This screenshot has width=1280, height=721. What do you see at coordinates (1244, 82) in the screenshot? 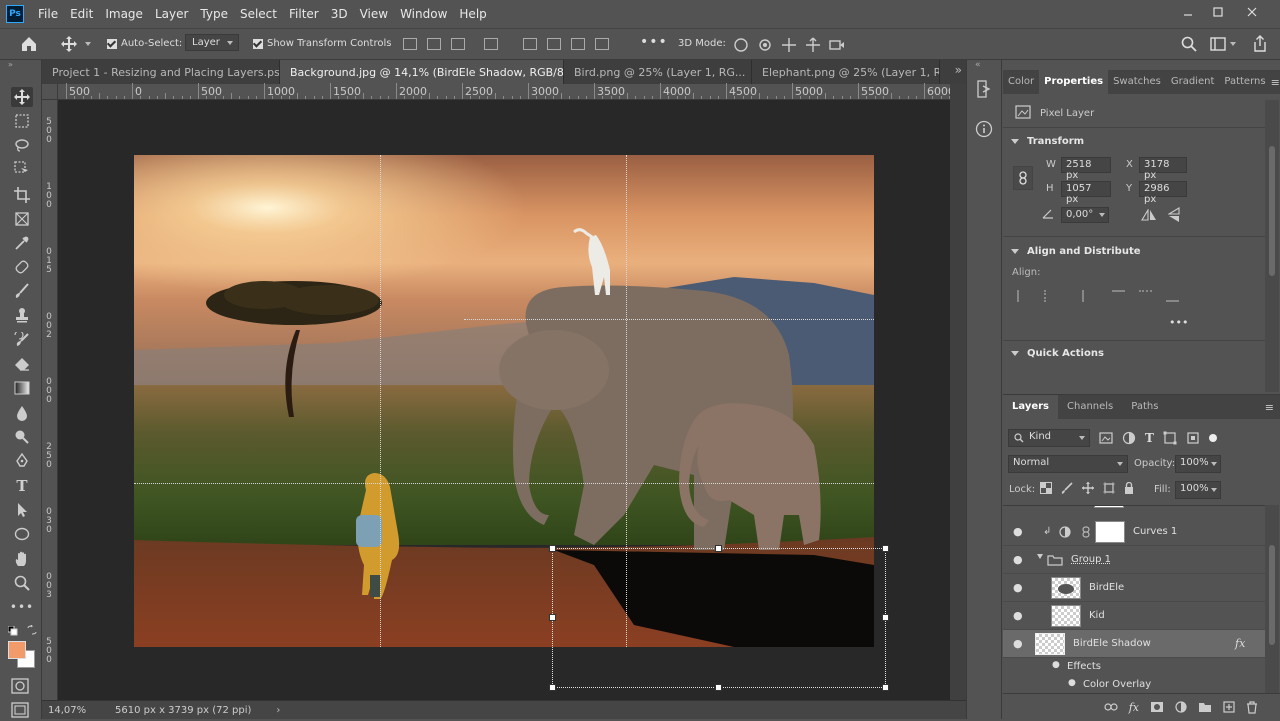
I see `tab-patterns: Patterns` at bounding box center [1244, 82].